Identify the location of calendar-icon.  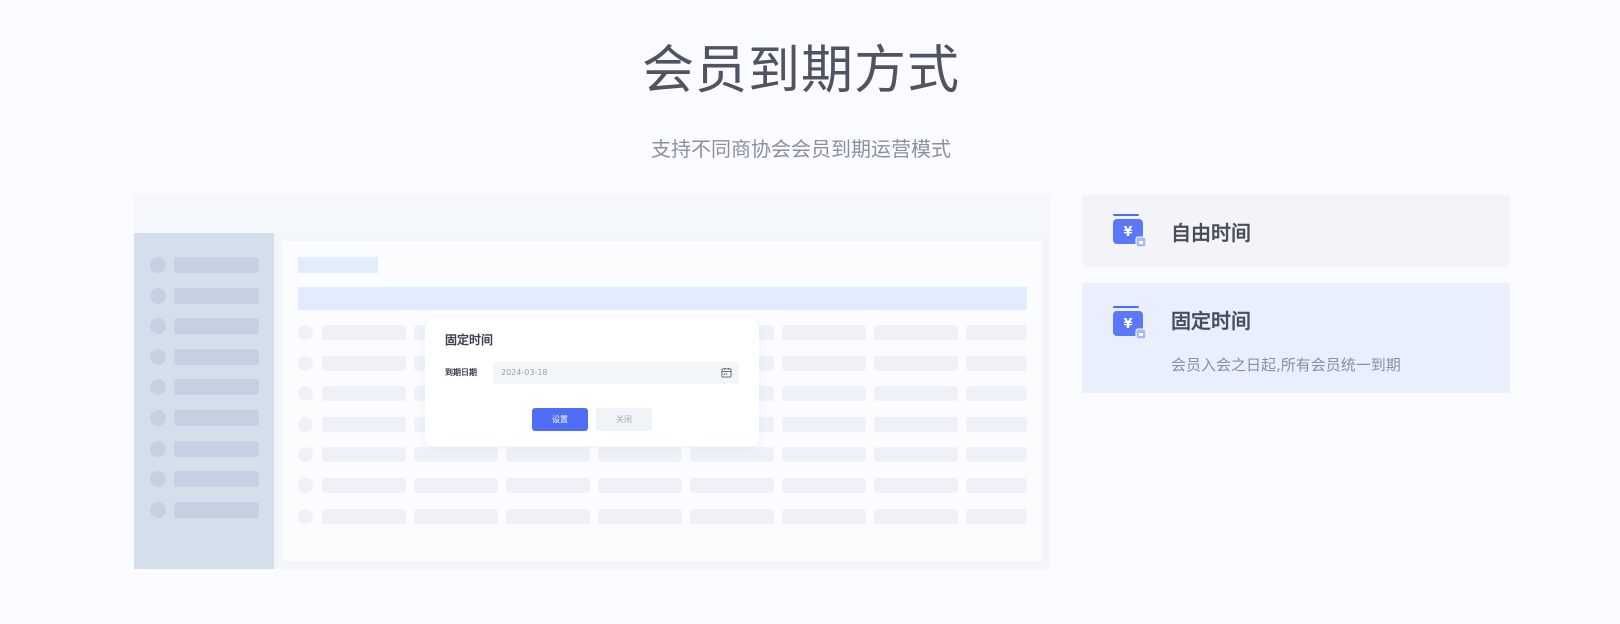
(726, 372).